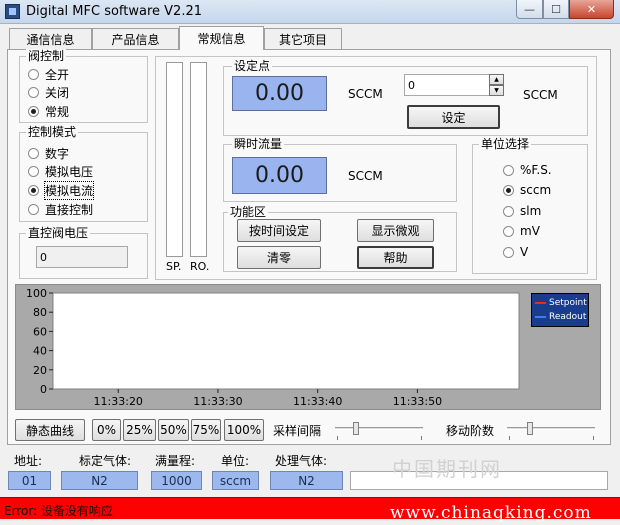  What do you see at coordinates (198, 159) in the screenshot?
I see `ro-bar` at bounding box center [198, 159].